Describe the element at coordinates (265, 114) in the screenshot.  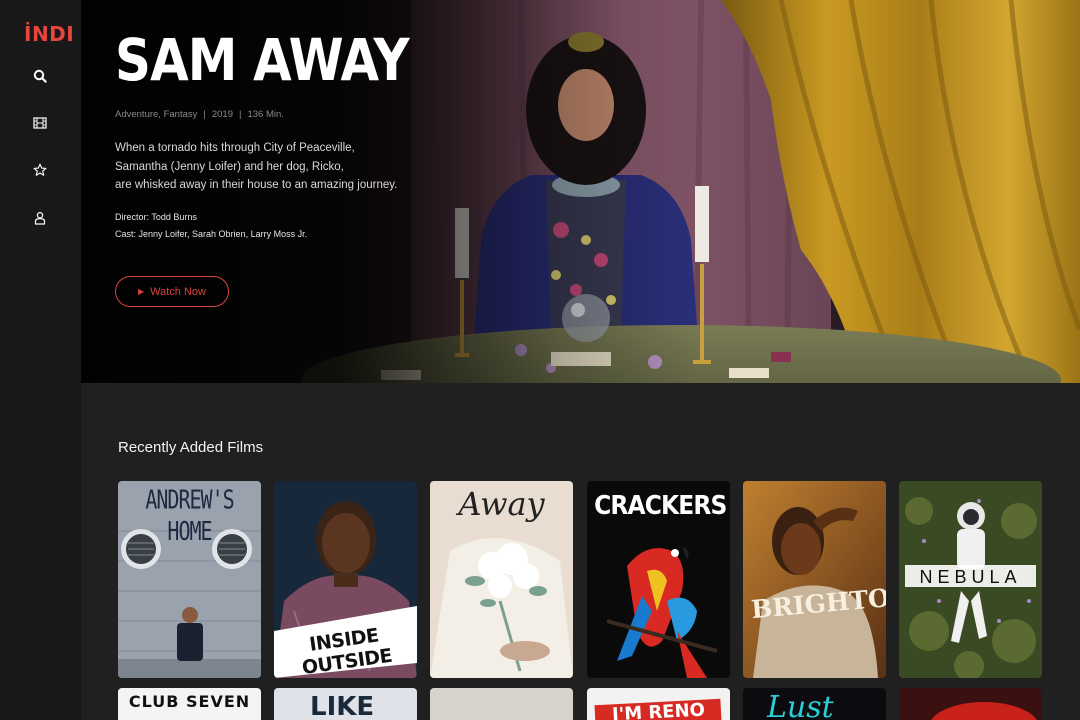
I see `movie-duration: 136 Min.` at that location.